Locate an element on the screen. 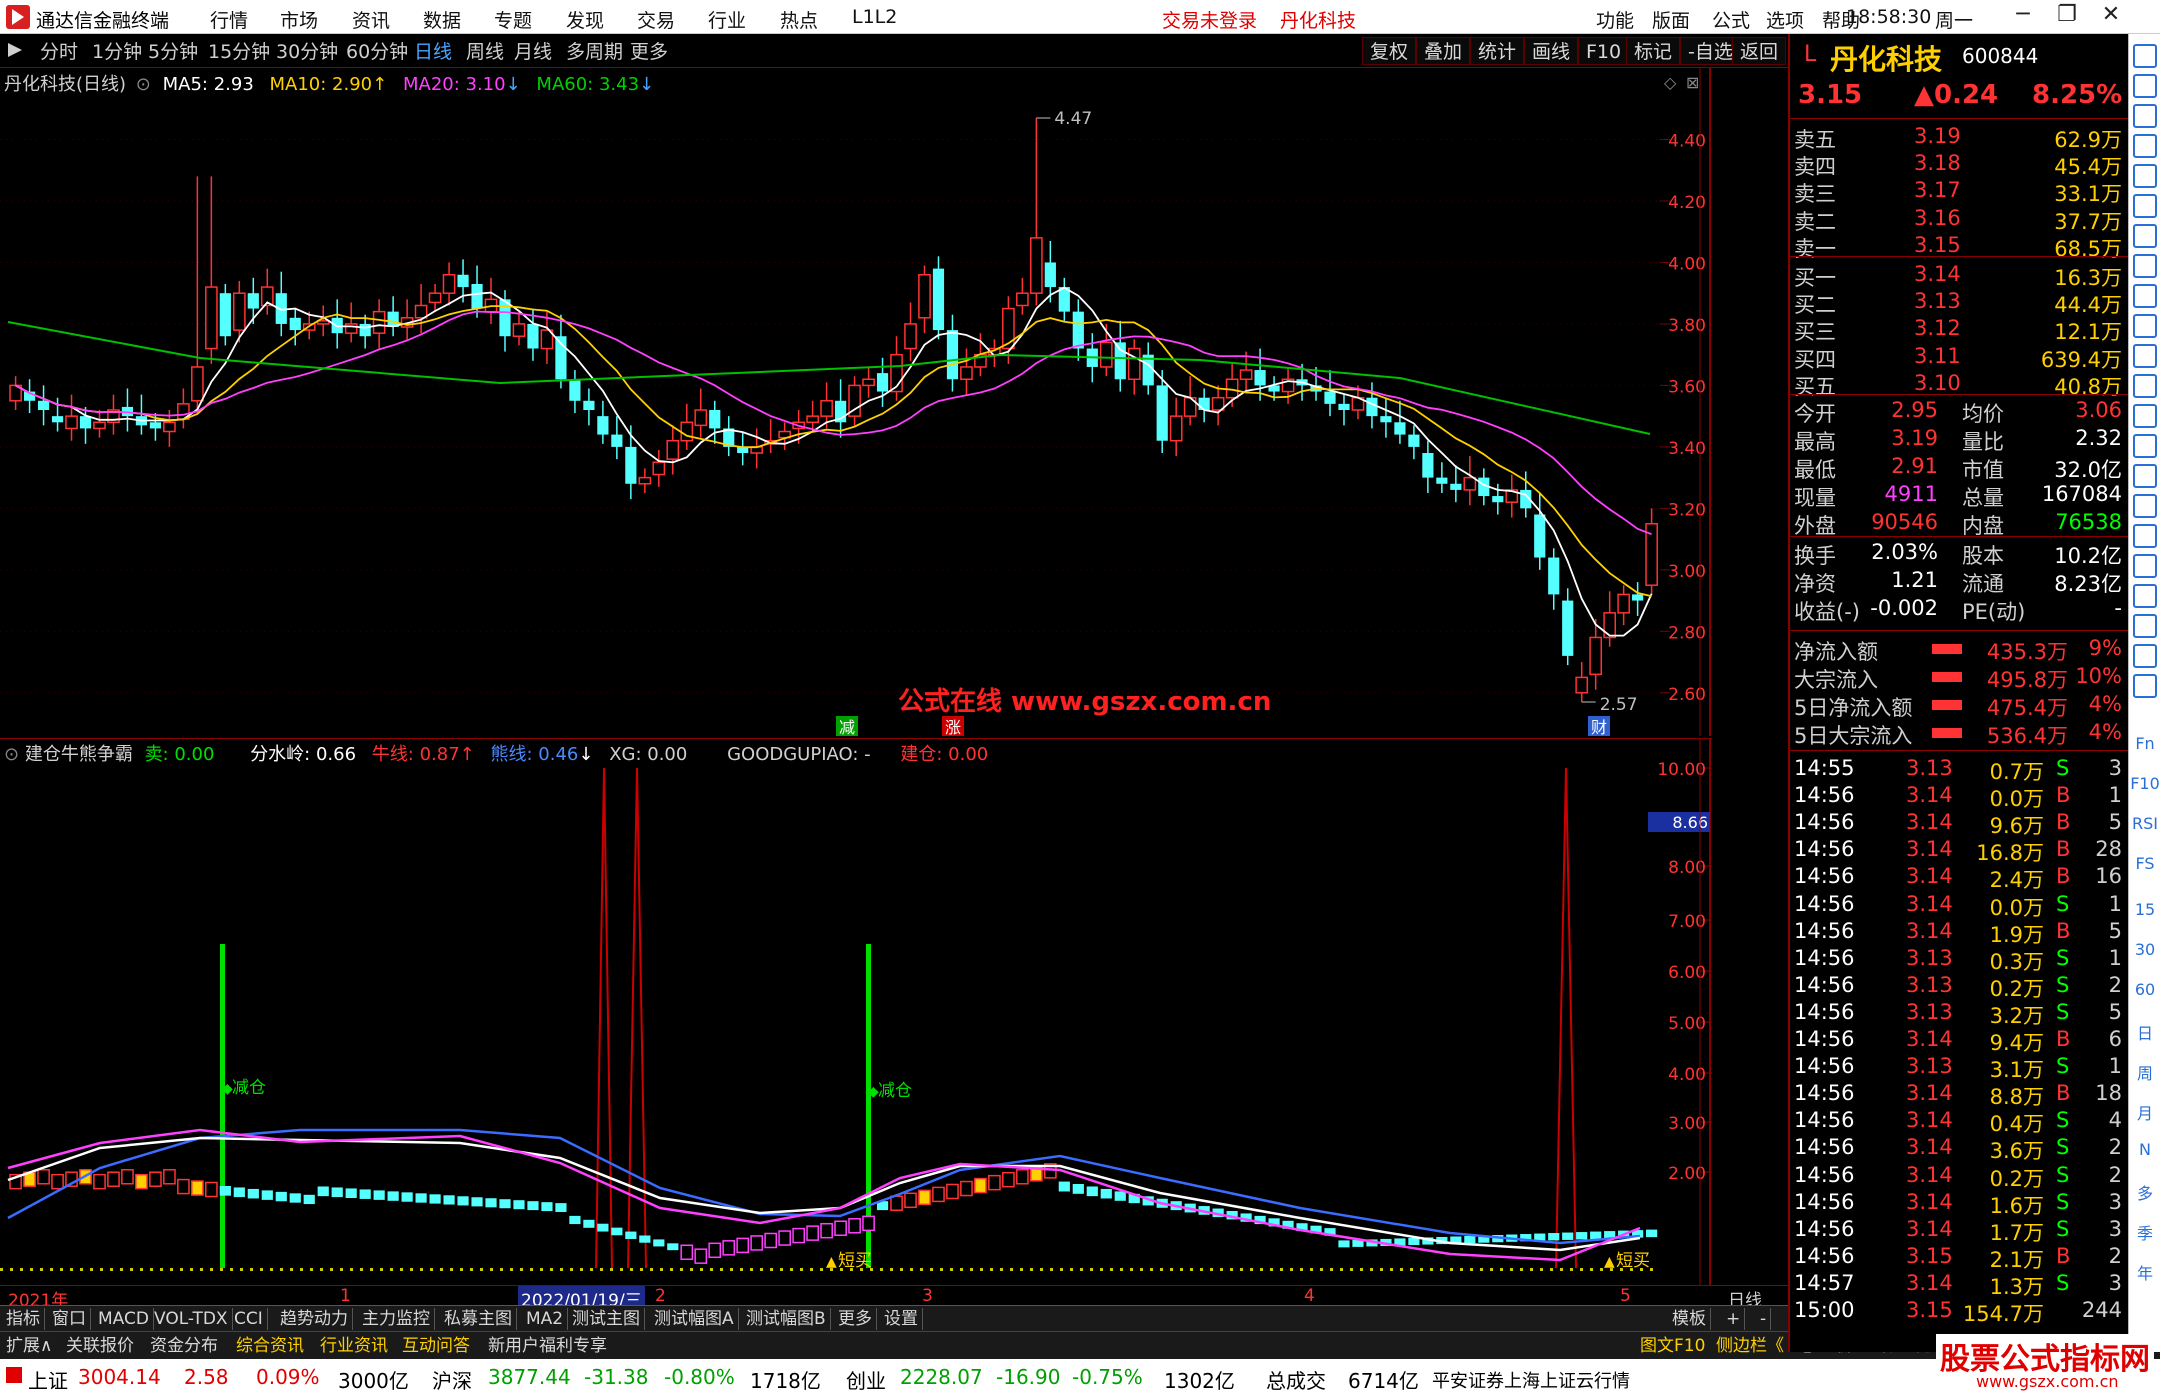 The width and height of the screenshot is (2160, 1395). close-icon: ✕ is located at coordinates (2111, 16).